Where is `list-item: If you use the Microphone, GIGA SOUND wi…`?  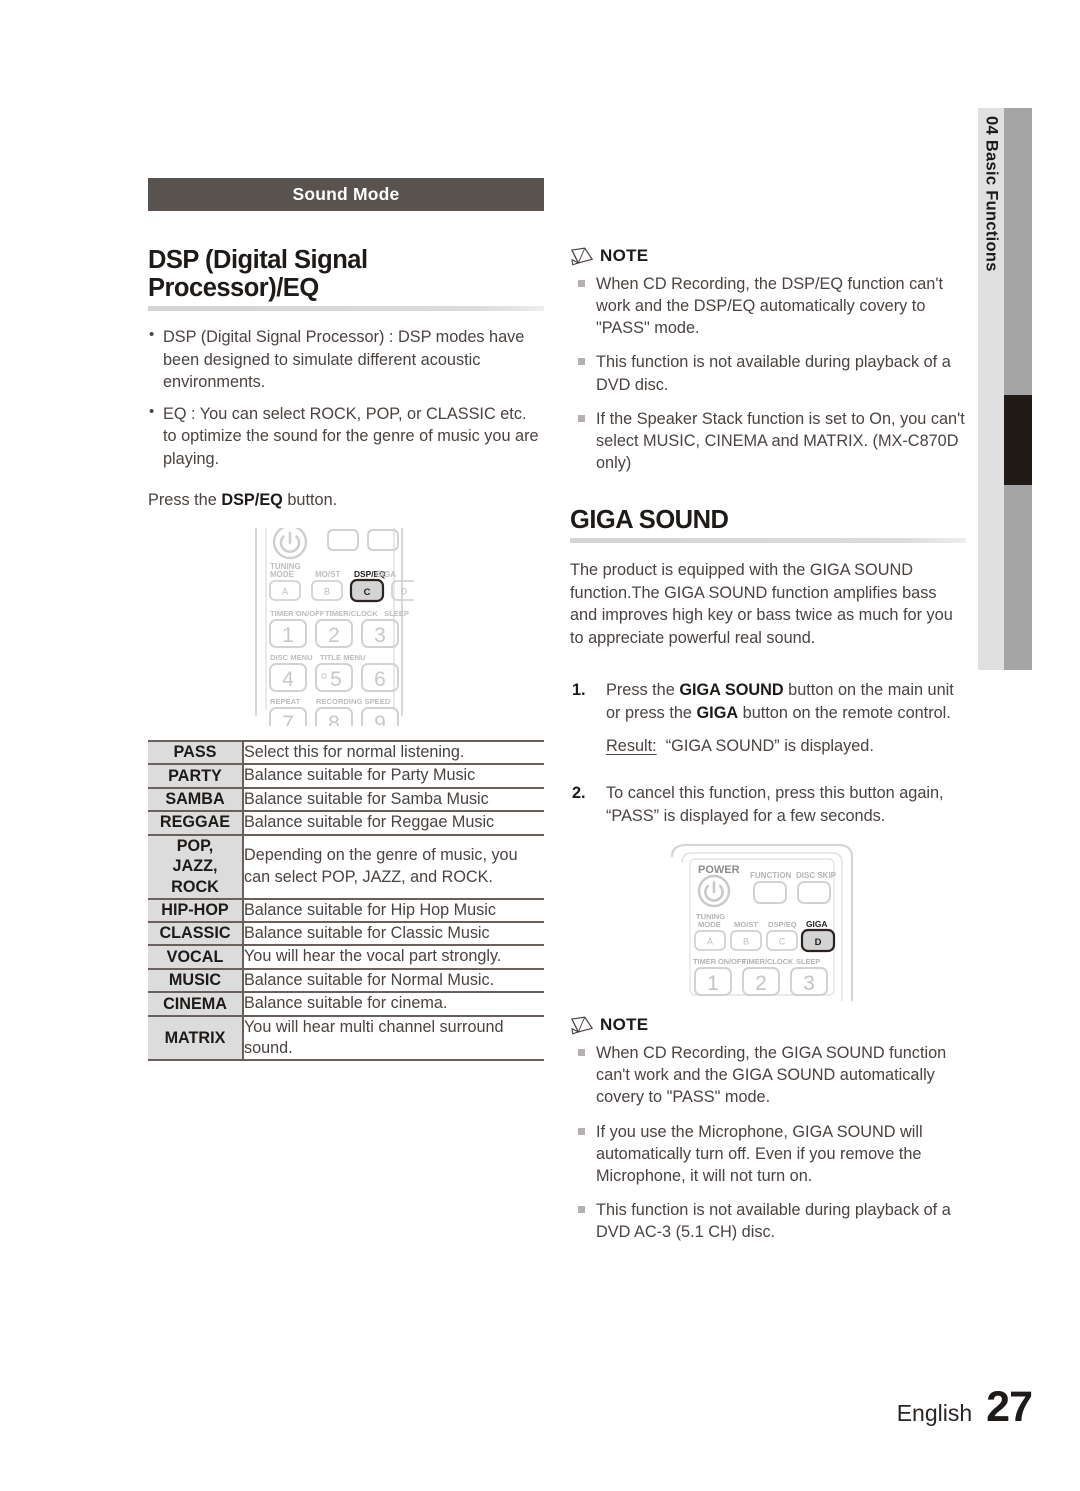 list-item: If you use the Microphone, GIGA SOUND wi… is located at coordinates (768, 1154).